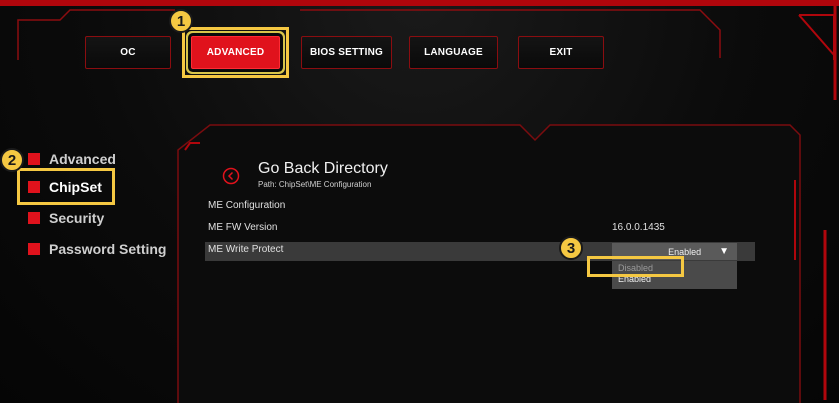  Describe the element at coordinates (231, 176) in the screenshot. I see `chevron-left-circle-icon` at that location.